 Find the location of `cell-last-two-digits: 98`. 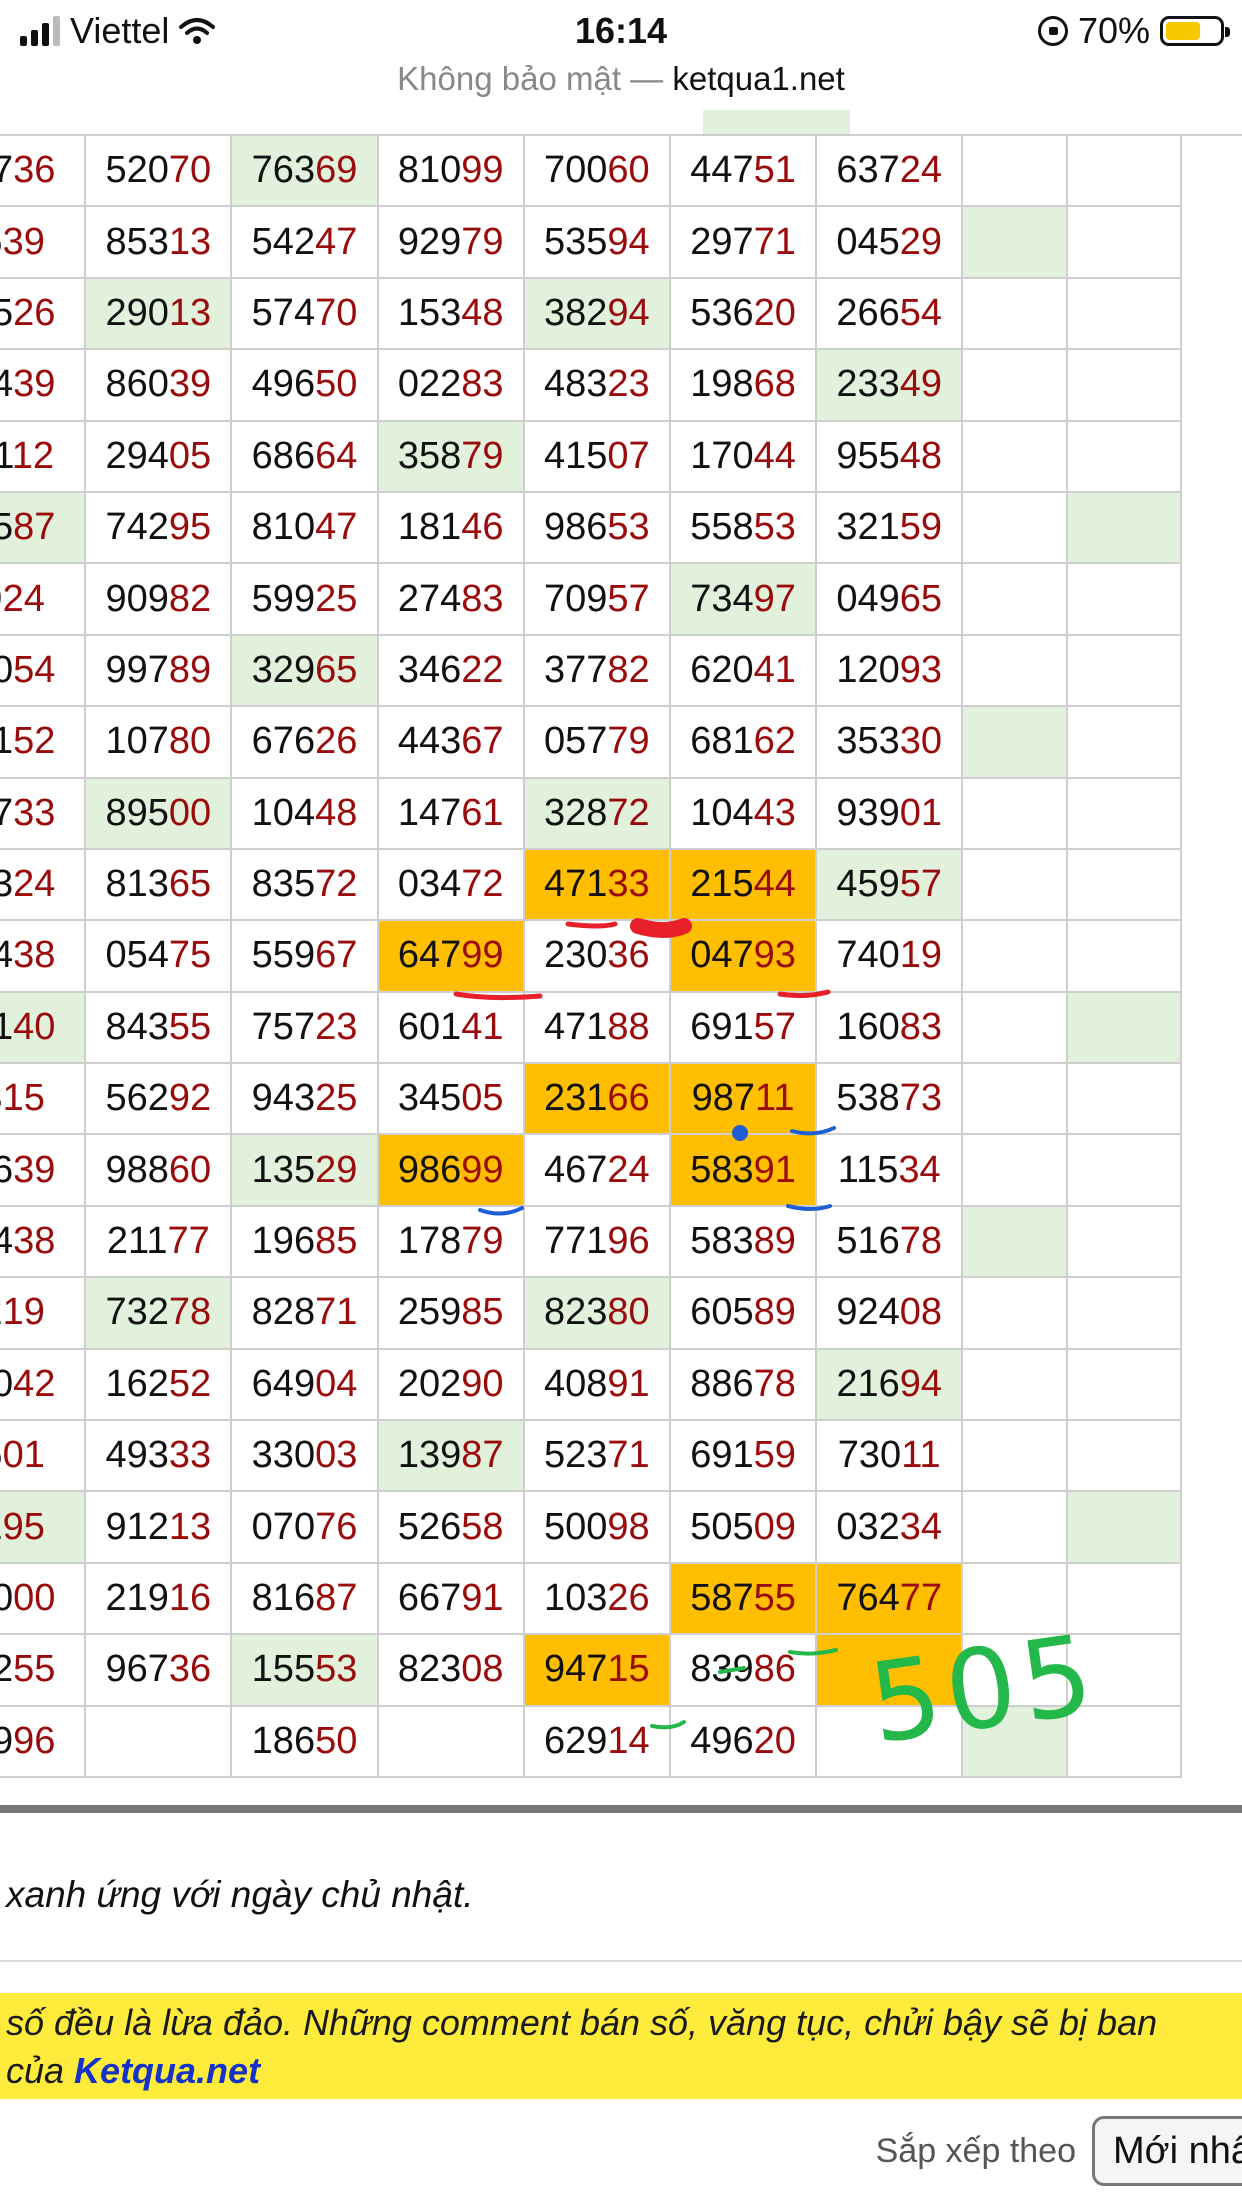

cell-last-two-digits: 98 is located at coordinates (628, 1526).